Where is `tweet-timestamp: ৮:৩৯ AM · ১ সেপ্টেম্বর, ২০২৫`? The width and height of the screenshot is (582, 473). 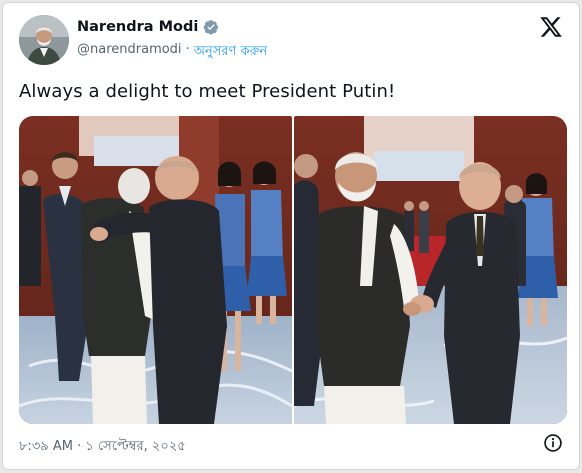
tweet-timestamp: ৮:৩৯ AM · ১ সেপ্টেম্বর, ২০২৫ is located at coordinates (102, 447).